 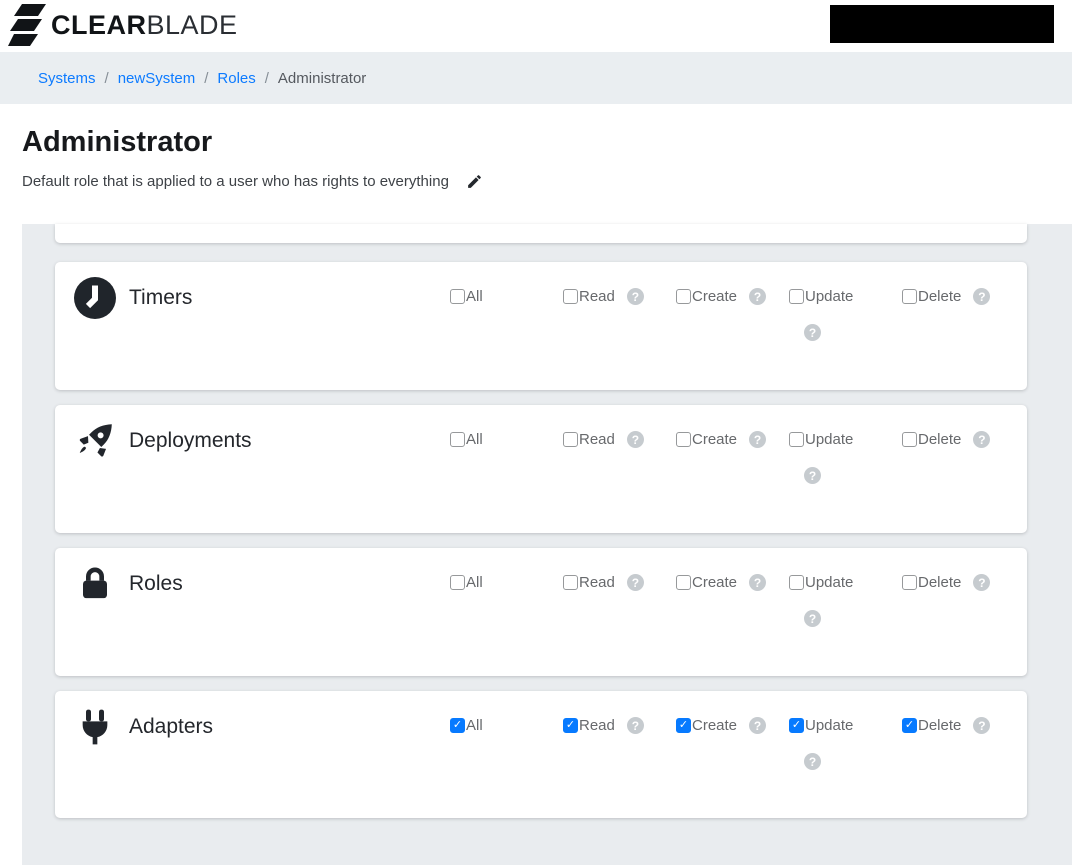 What do you see at coordinates (845, 314) in the screenshot?
I see `perm-timers-update: Update ?` at bounding box center [845, 314].